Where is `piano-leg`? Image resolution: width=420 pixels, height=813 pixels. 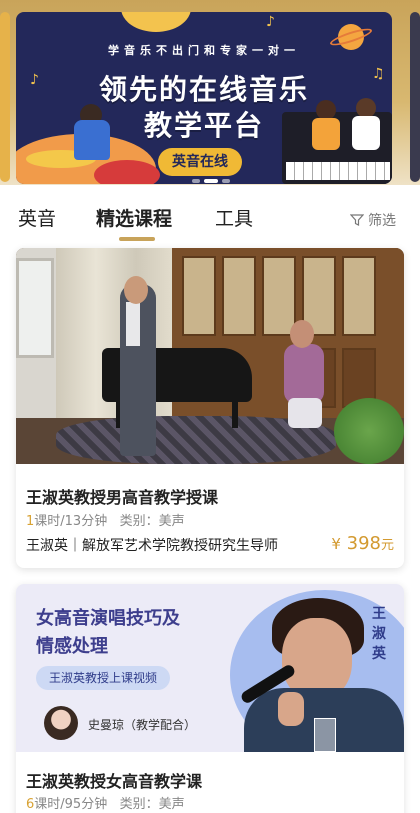
piano-leg is located at coordinates (235, 413).